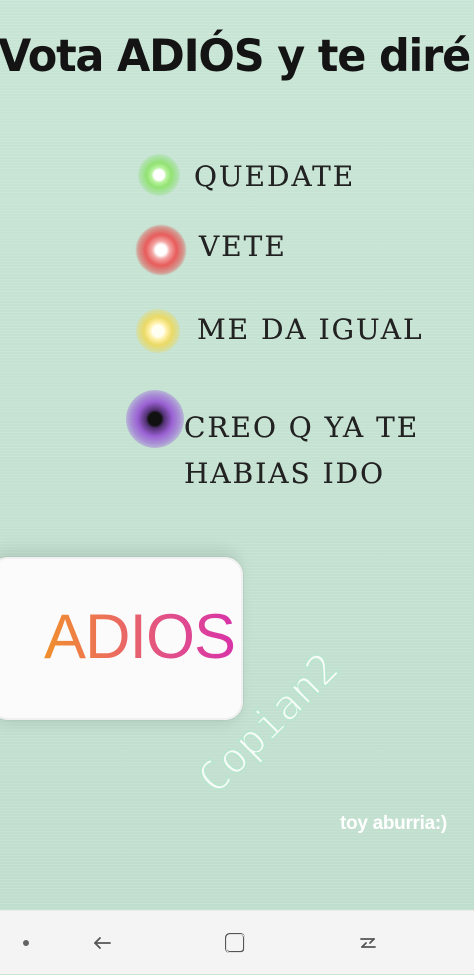 The height and width of the screenshot is (975, 474). What do you see at coordinates (275, 176) in the screenshot?
I see `option-quedate-label: QUEDATE` at bounding box center [275, 176].